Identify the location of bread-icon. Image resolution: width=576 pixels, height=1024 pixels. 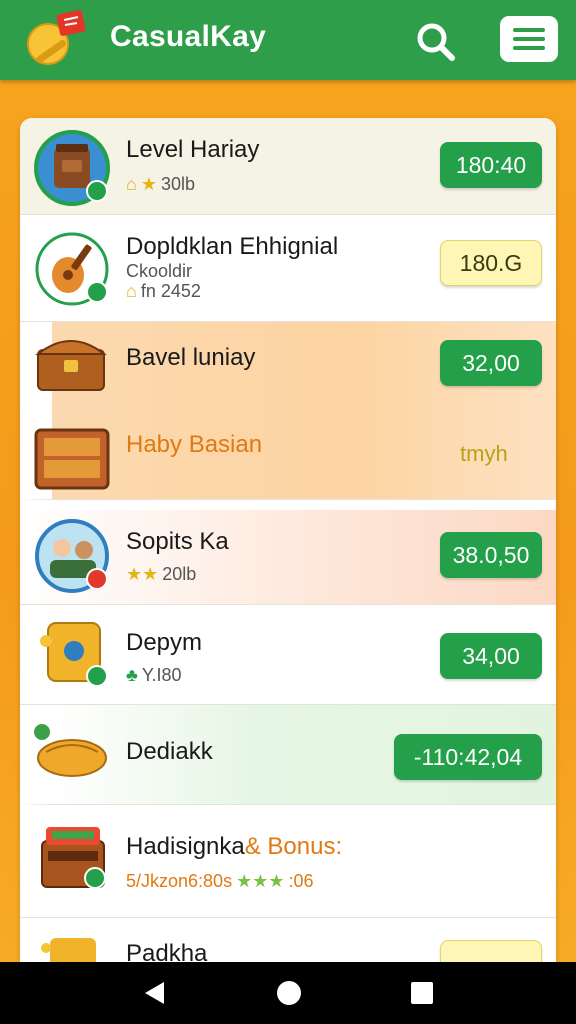
(72, 755).